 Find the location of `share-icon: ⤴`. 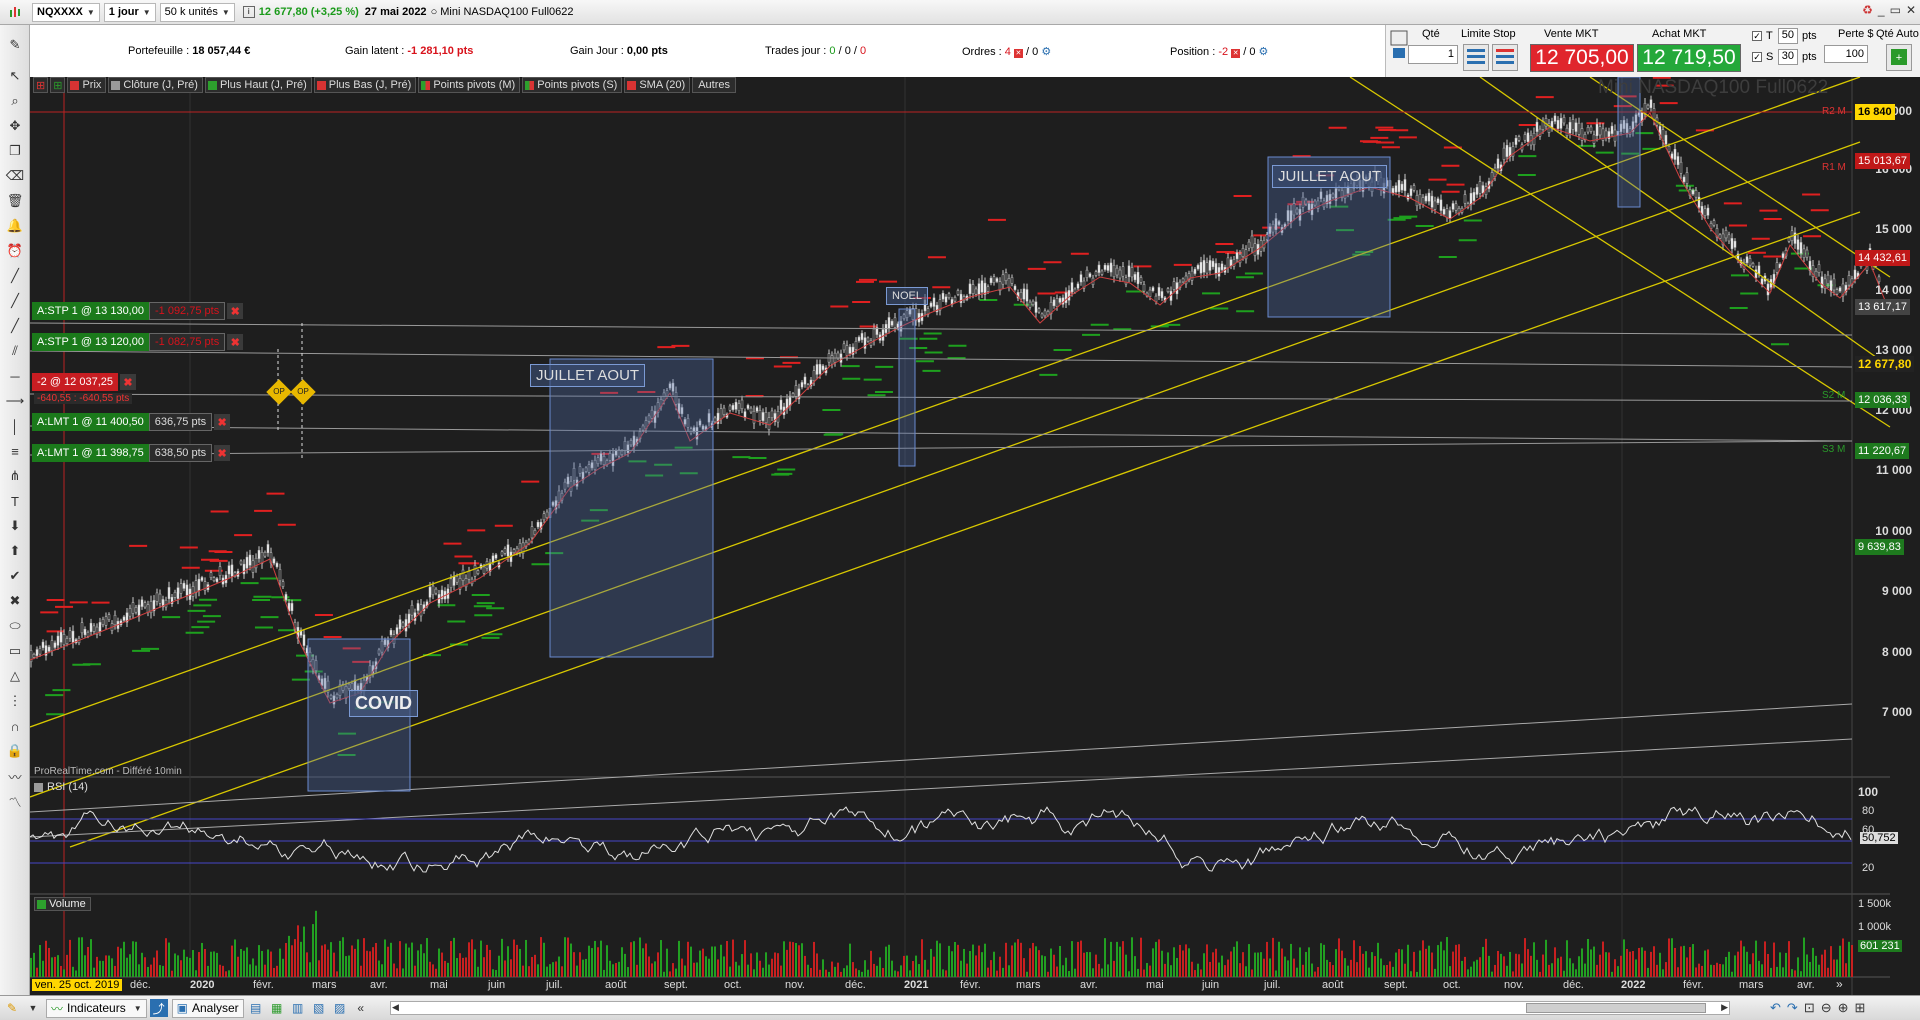

share-icon: ⤴ is located at coordinates (158, 1008).